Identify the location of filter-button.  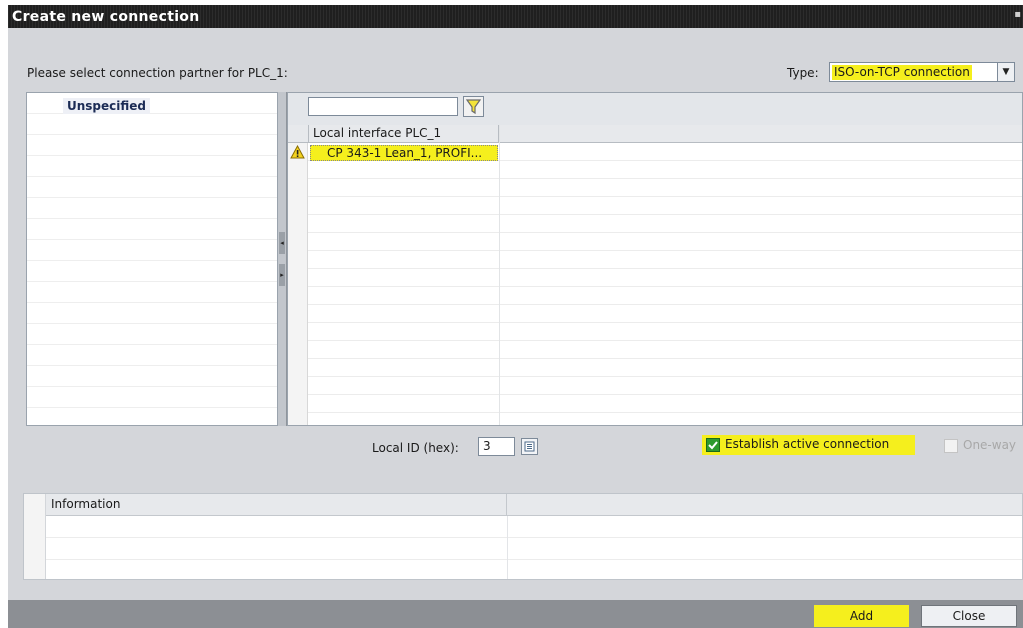
(473, 106).